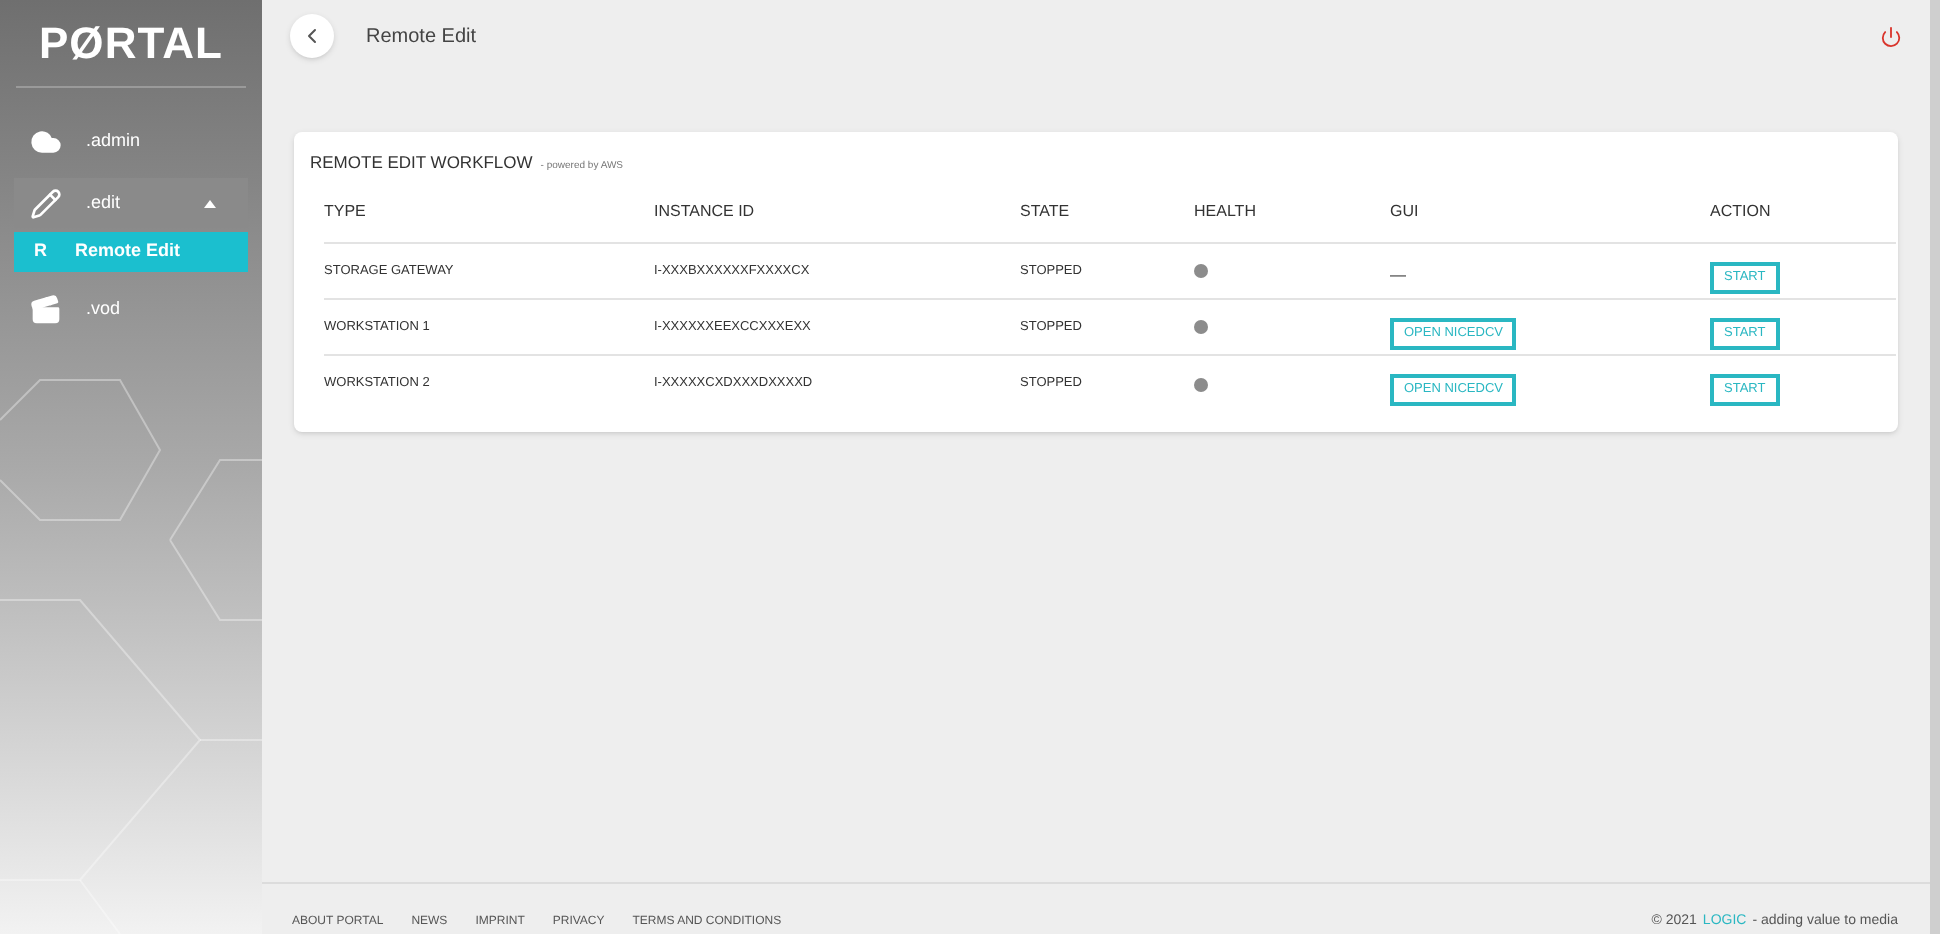  I want to click on clapperboard-icon, so click(46, 309).